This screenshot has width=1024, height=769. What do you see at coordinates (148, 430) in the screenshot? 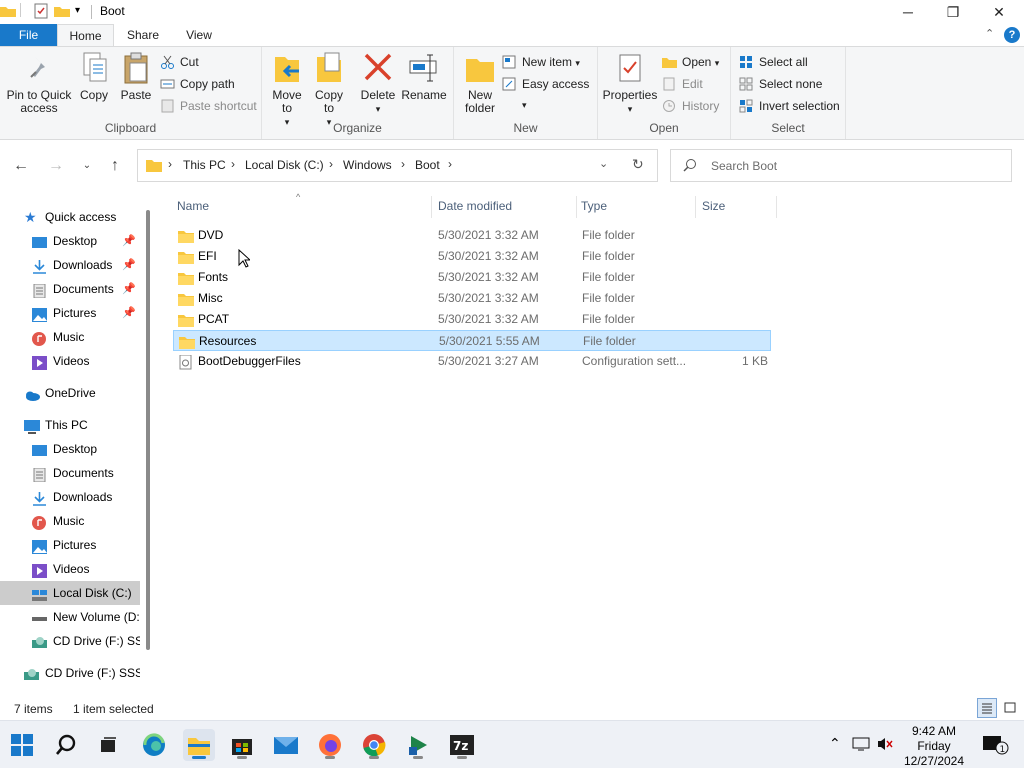
I see `nav-scrollbar` at bounding box center [148, 430].